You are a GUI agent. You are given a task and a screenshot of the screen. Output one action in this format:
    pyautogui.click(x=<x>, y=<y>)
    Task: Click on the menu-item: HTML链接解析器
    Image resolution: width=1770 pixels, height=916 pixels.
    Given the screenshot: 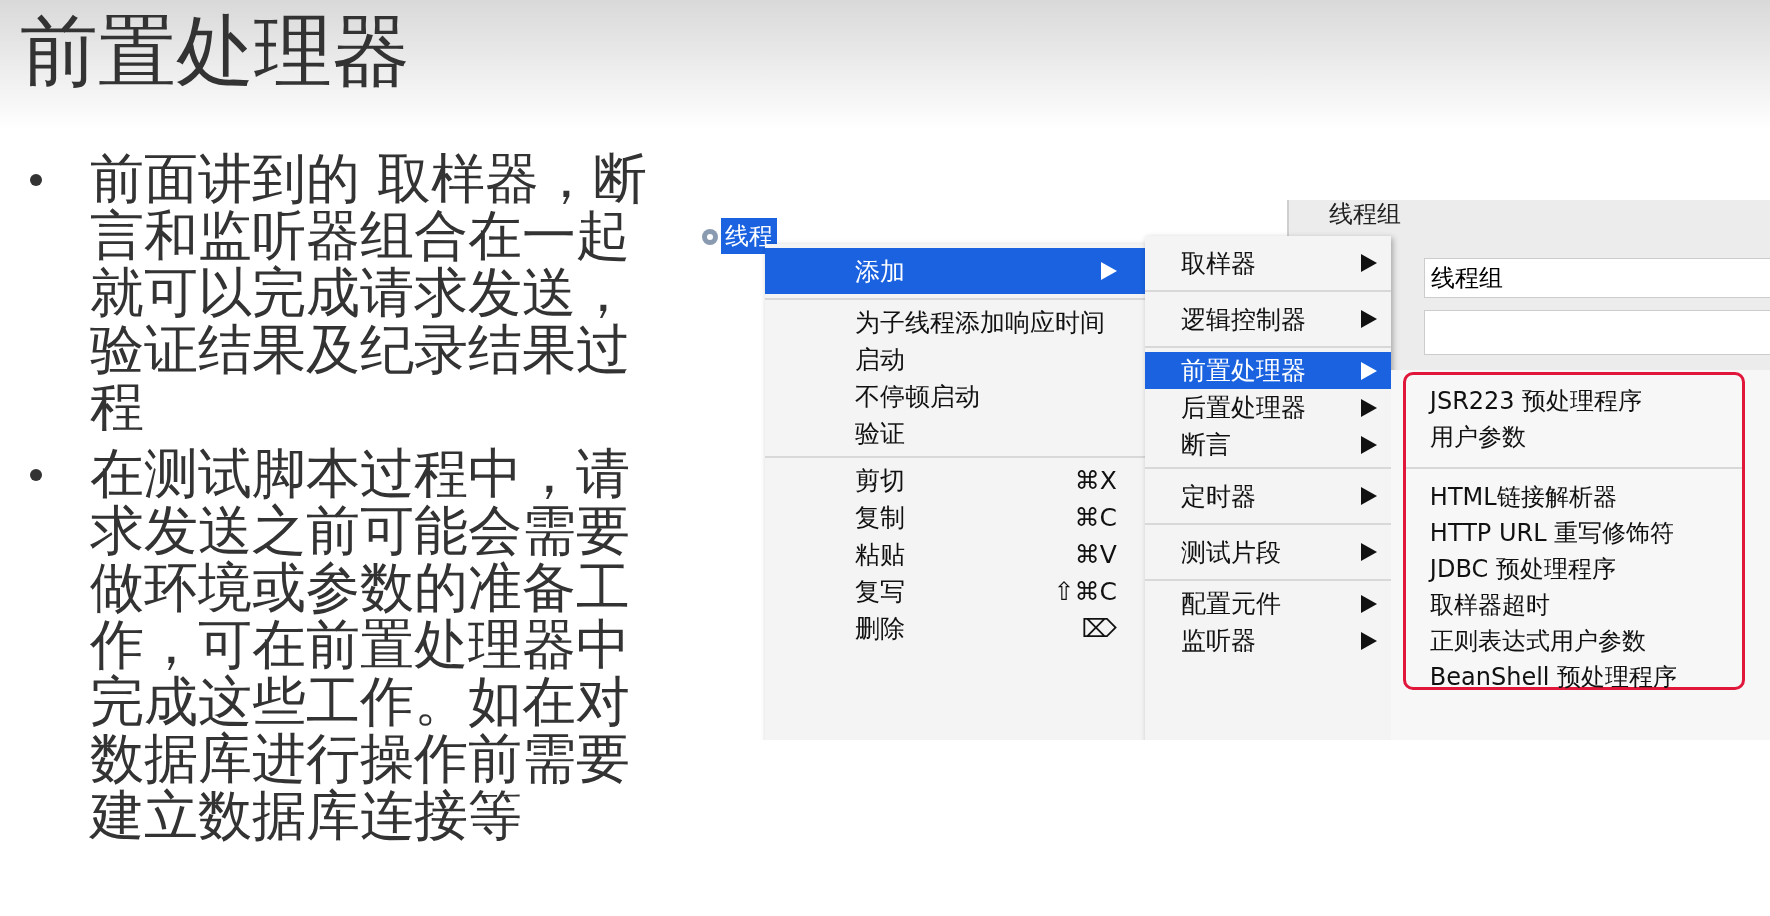 What is the action you would take?
    pyautogui.click(x=1573, y=497)
    